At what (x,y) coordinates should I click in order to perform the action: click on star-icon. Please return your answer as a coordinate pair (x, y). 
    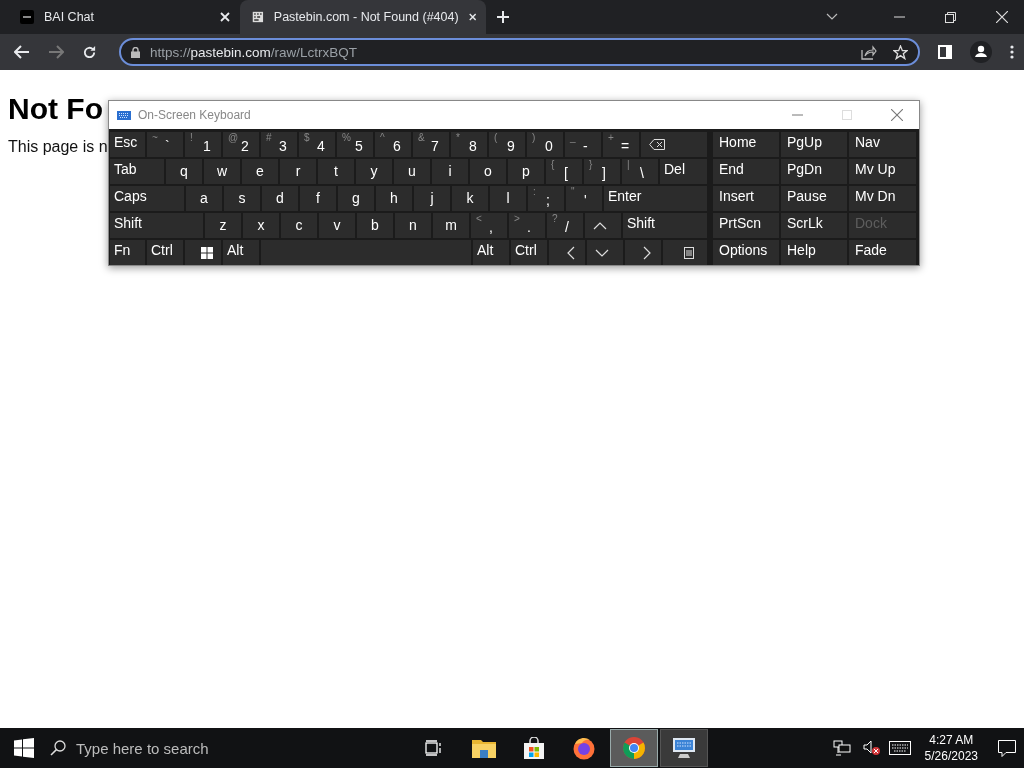
    Looking at the image, I should click on (900, 52).